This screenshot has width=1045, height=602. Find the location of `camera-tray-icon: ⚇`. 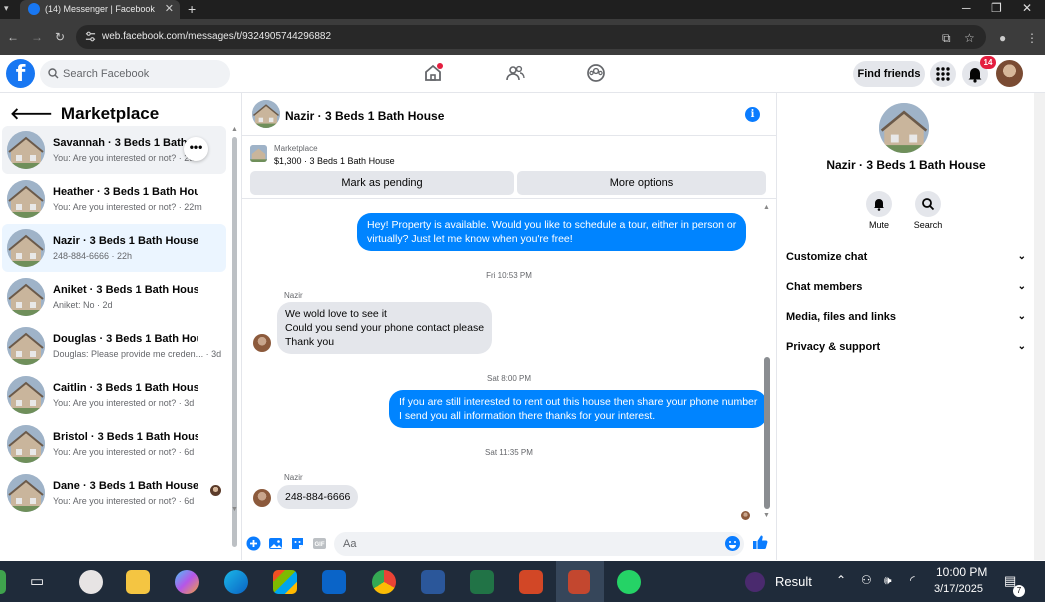

camera-tray-icon: ⚇ is located at coordinates (866, 580).